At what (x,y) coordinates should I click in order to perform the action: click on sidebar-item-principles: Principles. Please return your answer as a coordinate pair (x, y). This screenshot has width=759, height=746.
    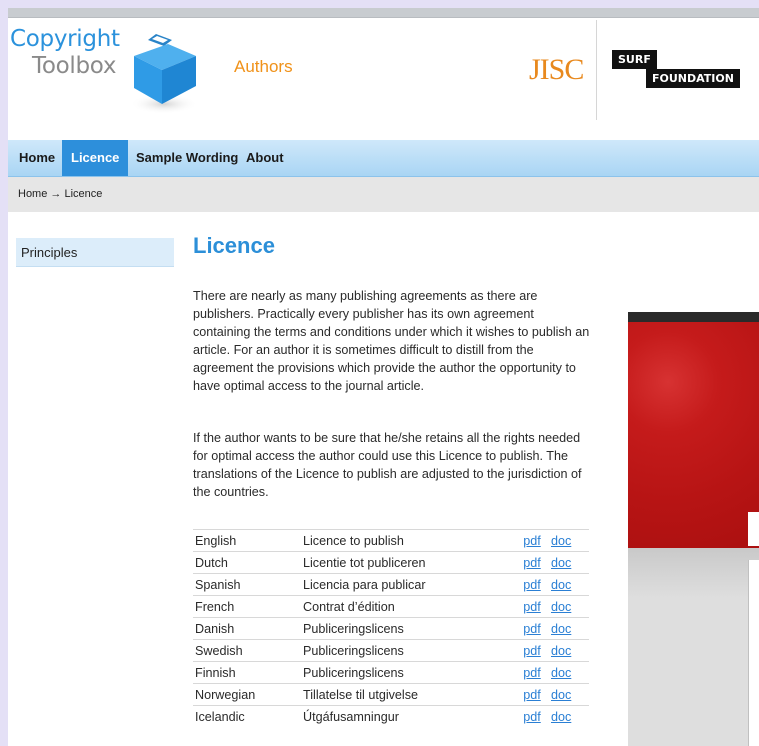
    Looking at the image, I should click on (95, 252).